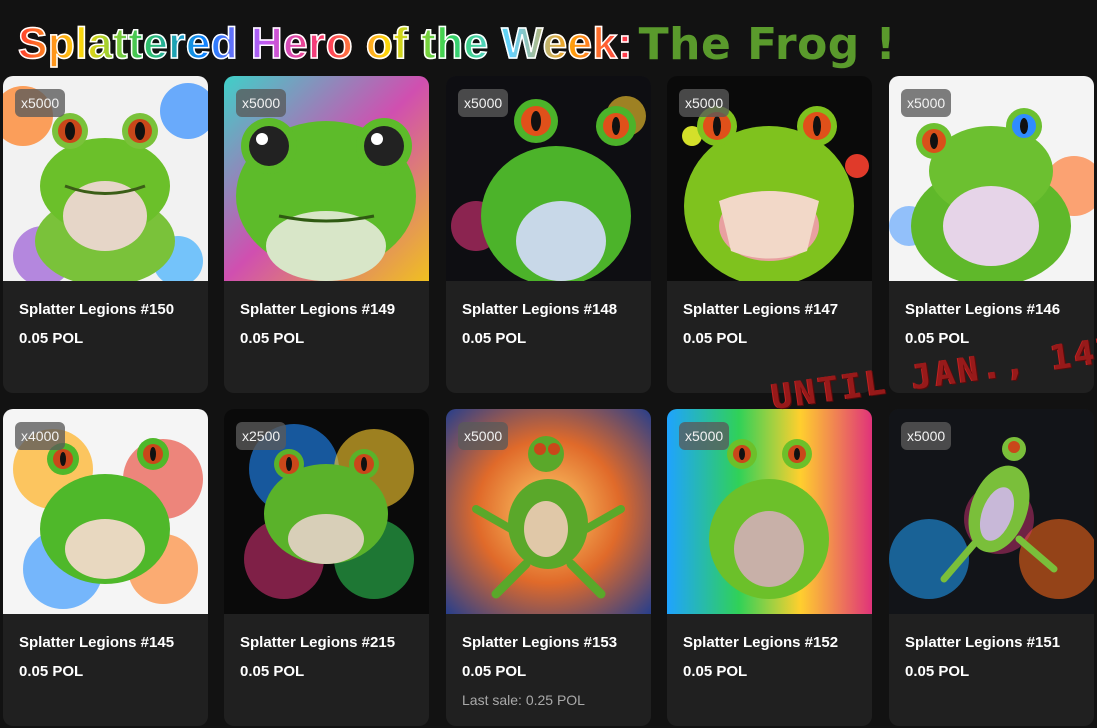 The width and height of the screenshot is (1097, 728). I want to click on nft-card: x5000 Splatter Legions #150 0.05 POL, so click(105, 234).